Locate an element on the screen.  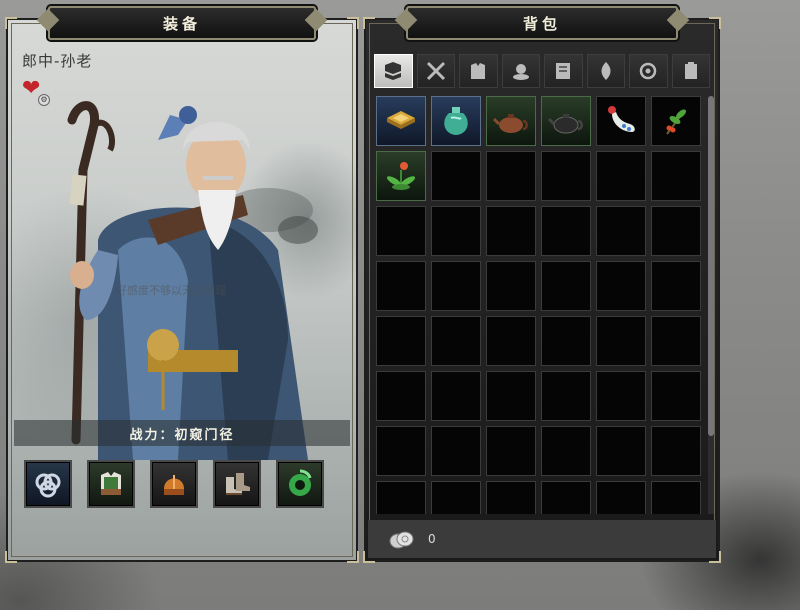
tab-armor is located at coordinates (478, 71).